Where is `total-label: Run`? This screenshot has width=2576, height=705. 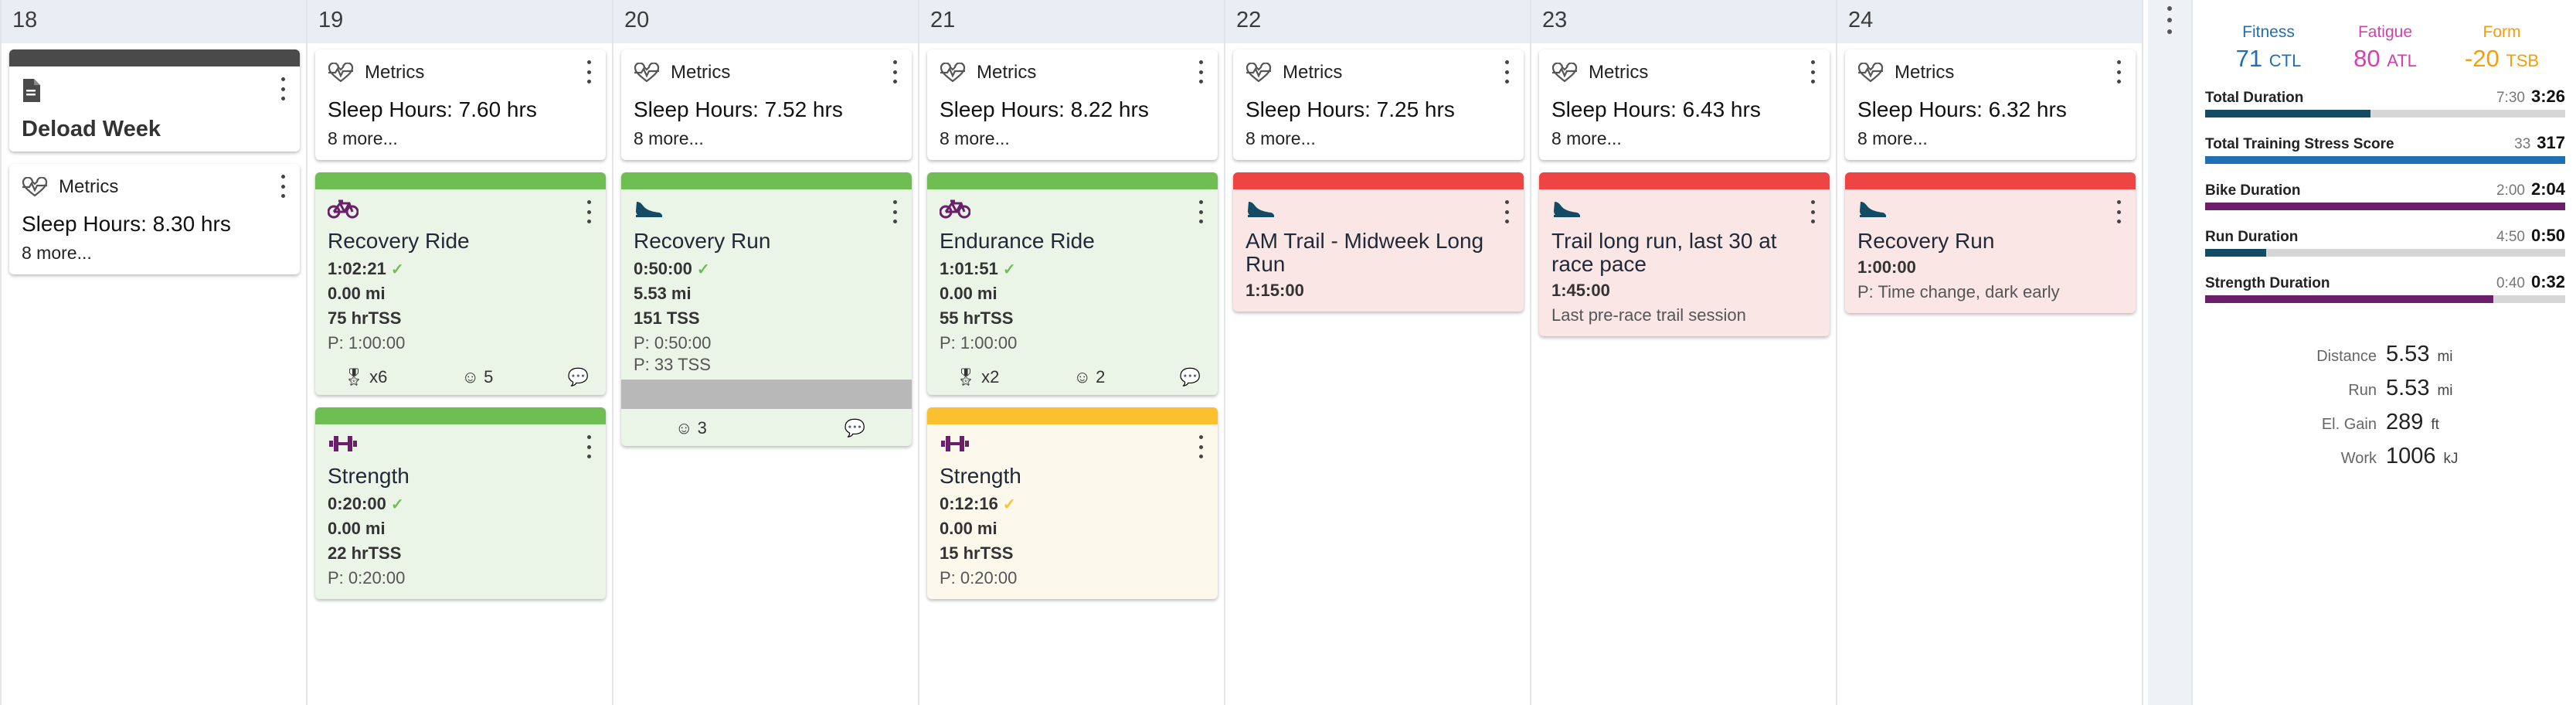 total-label: Run is located at coordinates (2362, 390).